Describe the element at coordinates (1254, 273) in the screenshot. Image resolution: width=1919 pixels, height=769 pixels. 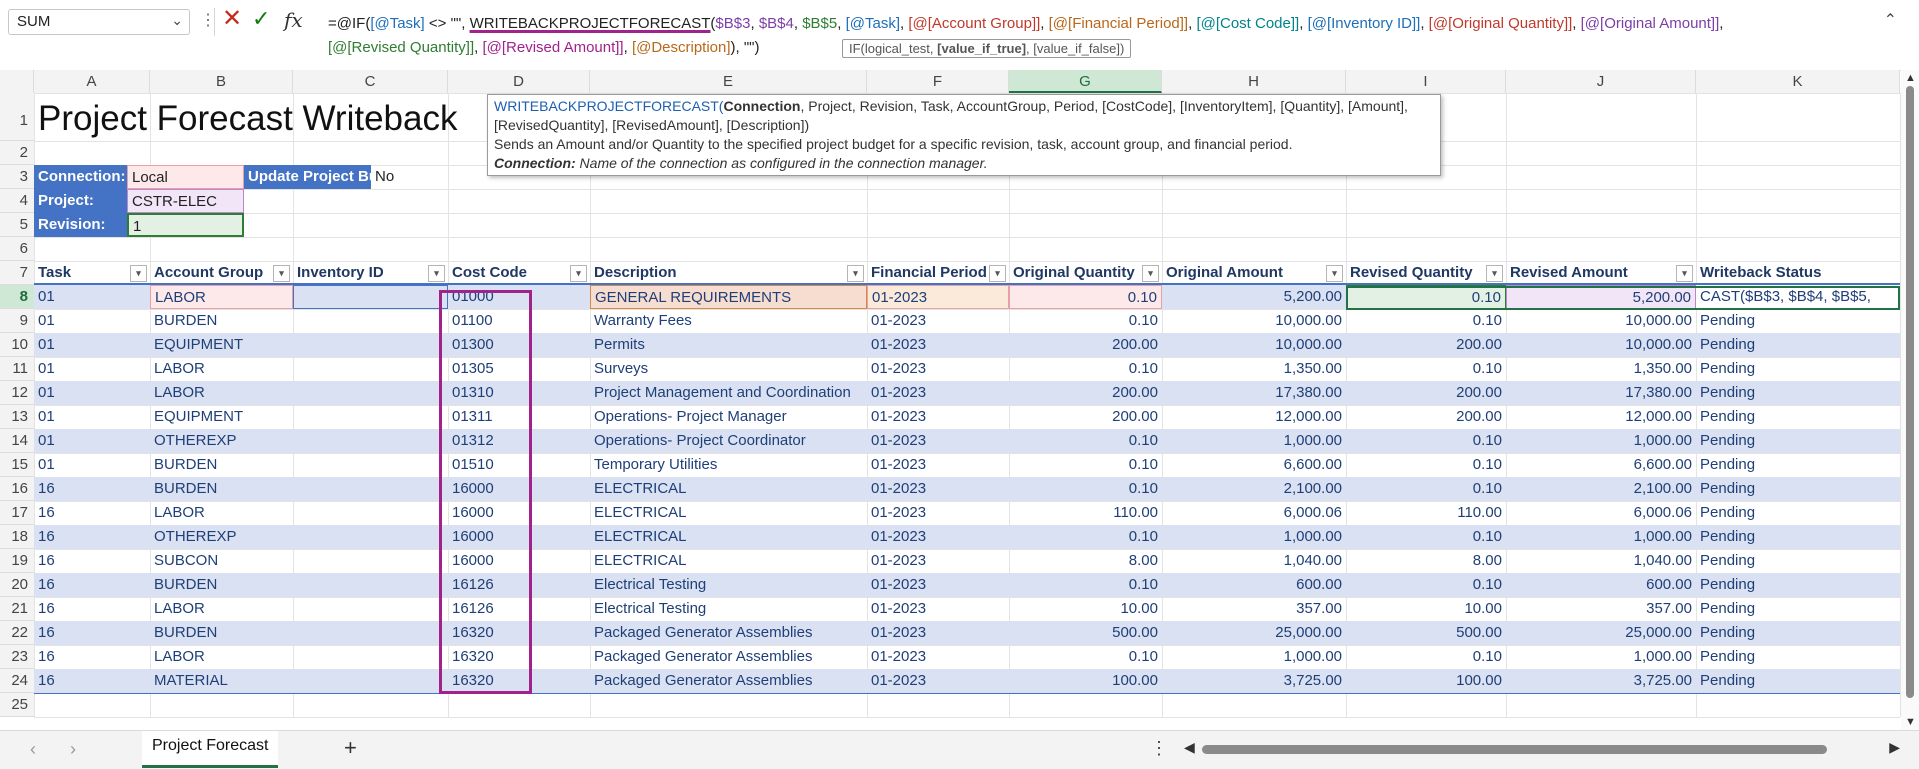
I see `table-header: Original Amount ▾` at that location.